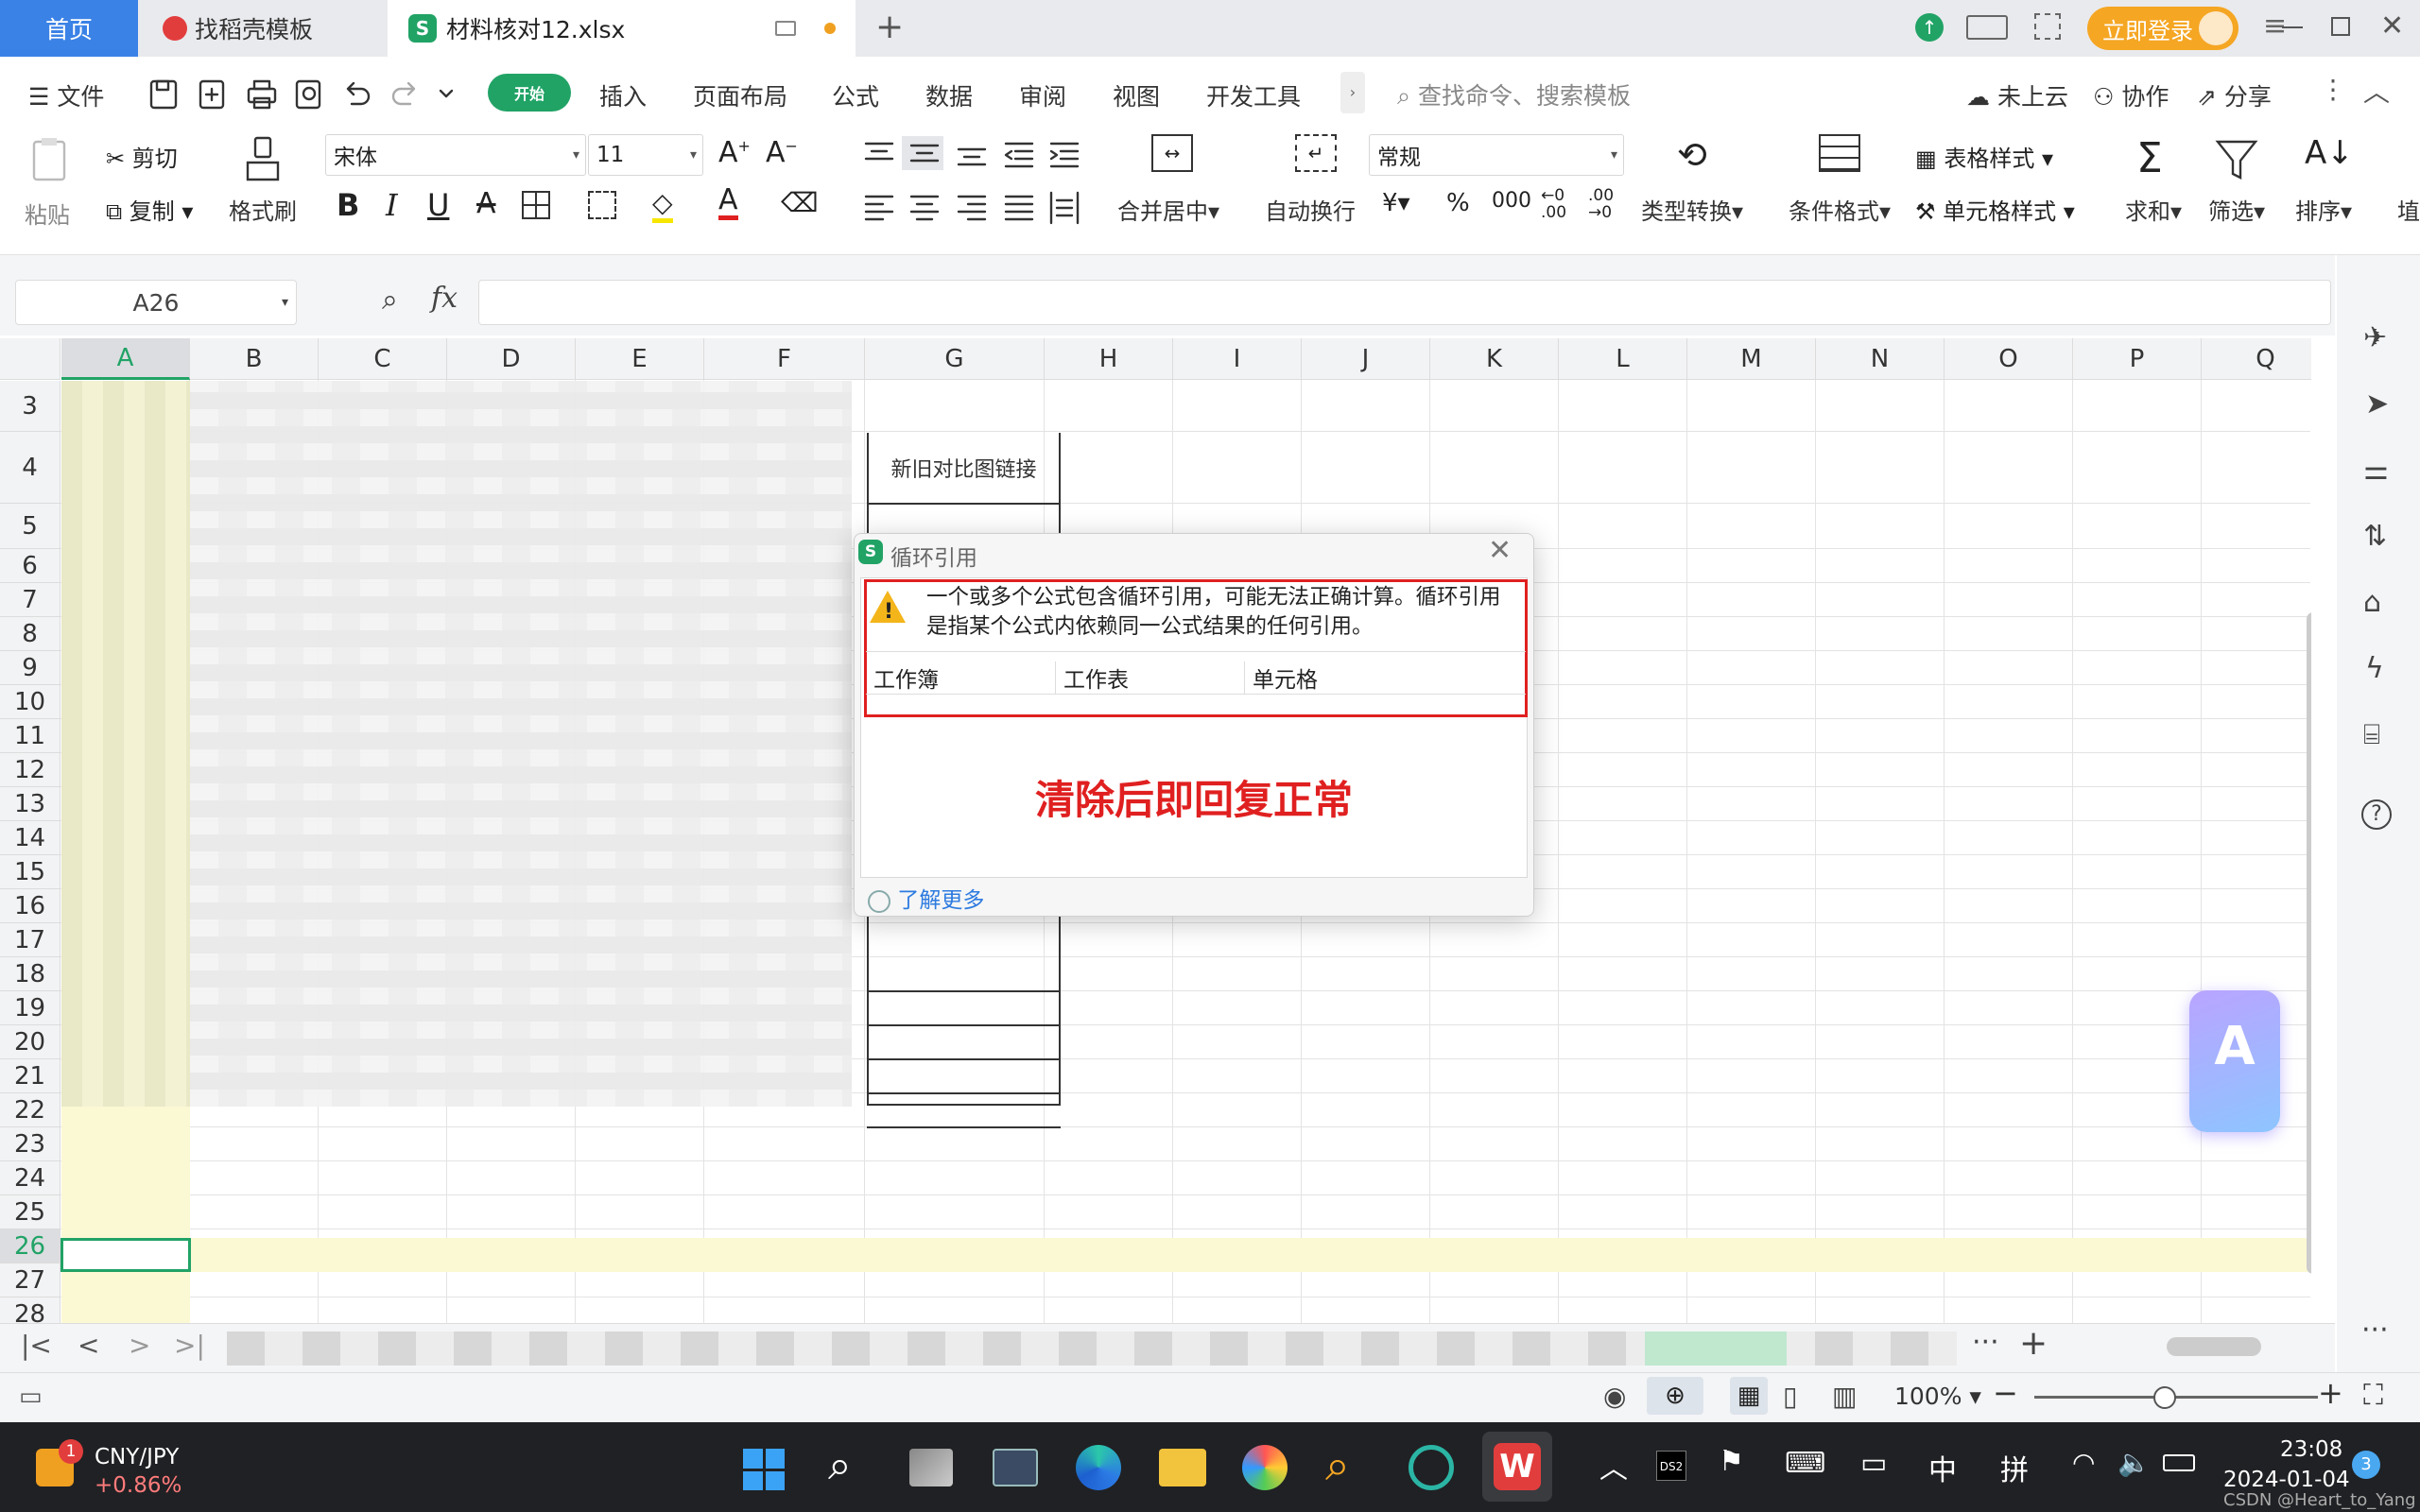 Image resolution: width=2420 pixels, height=1512 pixels. What do you see at coordinates (30, 406) in the screenshot?
I see `row-header-3: 3` at bounding box center [30, 406].